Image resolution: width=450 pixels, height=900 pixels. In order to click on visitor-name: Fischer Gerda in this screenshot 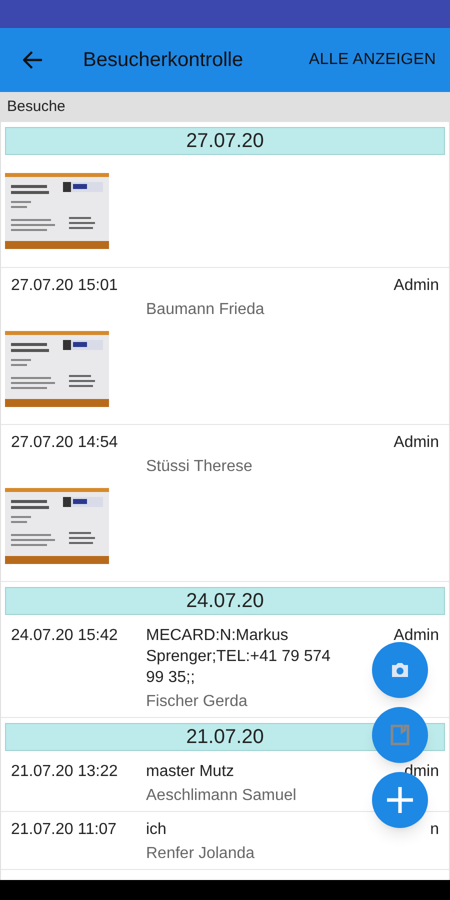, I will do `click(197, 702)`.